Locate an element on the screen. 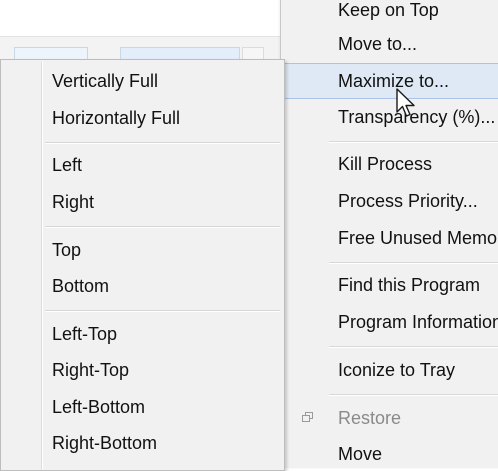 The image size is (498, 471). arrow-cursor-icon is located at coordinates (405, 102).